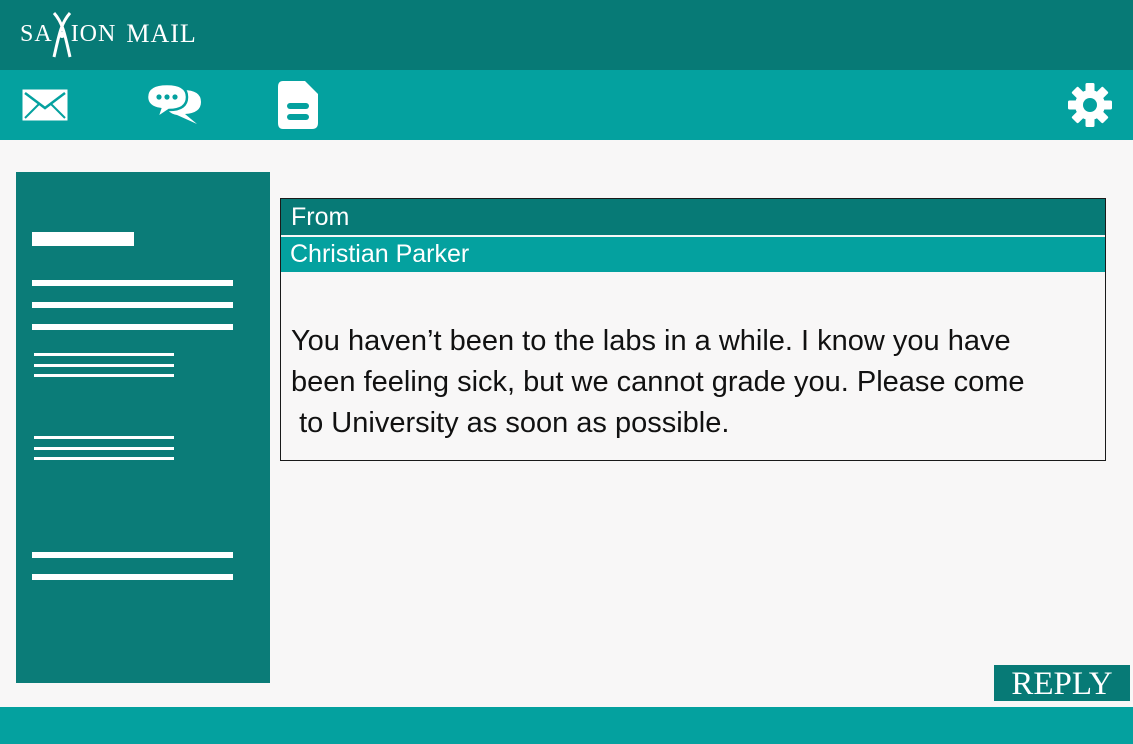 This screenshot has height=744, width=1133. I want to click on document-icon, so click(298, 105).